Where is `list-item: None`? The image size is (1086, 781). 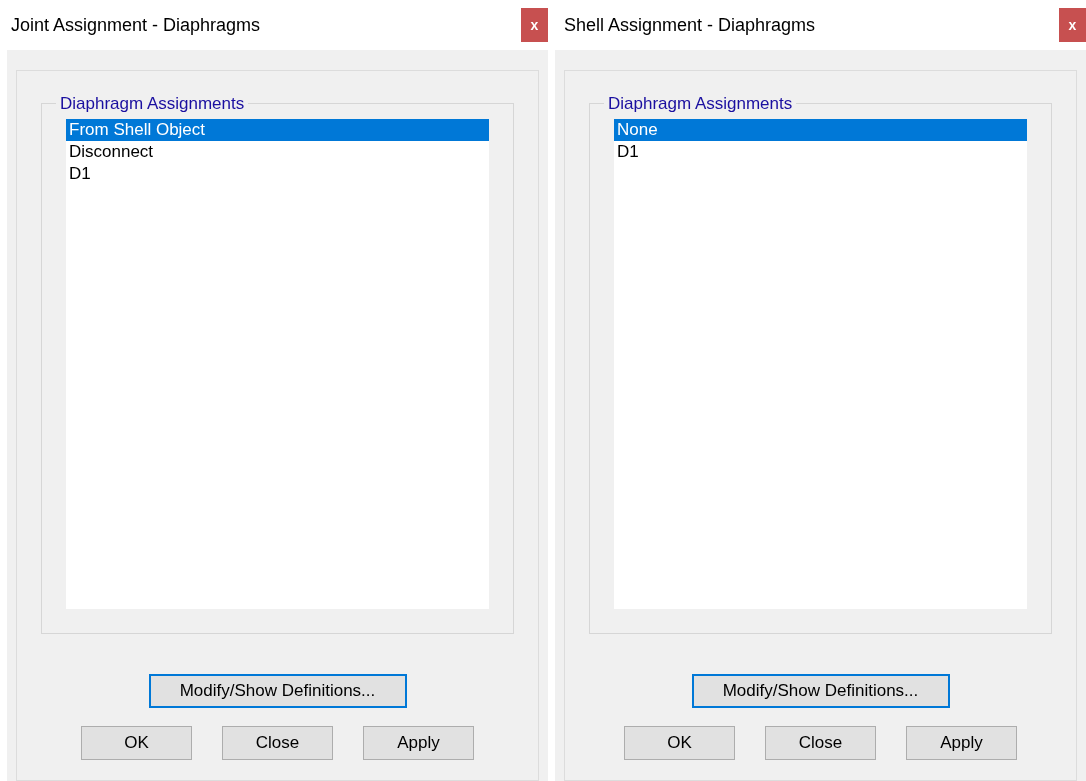 list-item: None is located at coordinates (820, 129).